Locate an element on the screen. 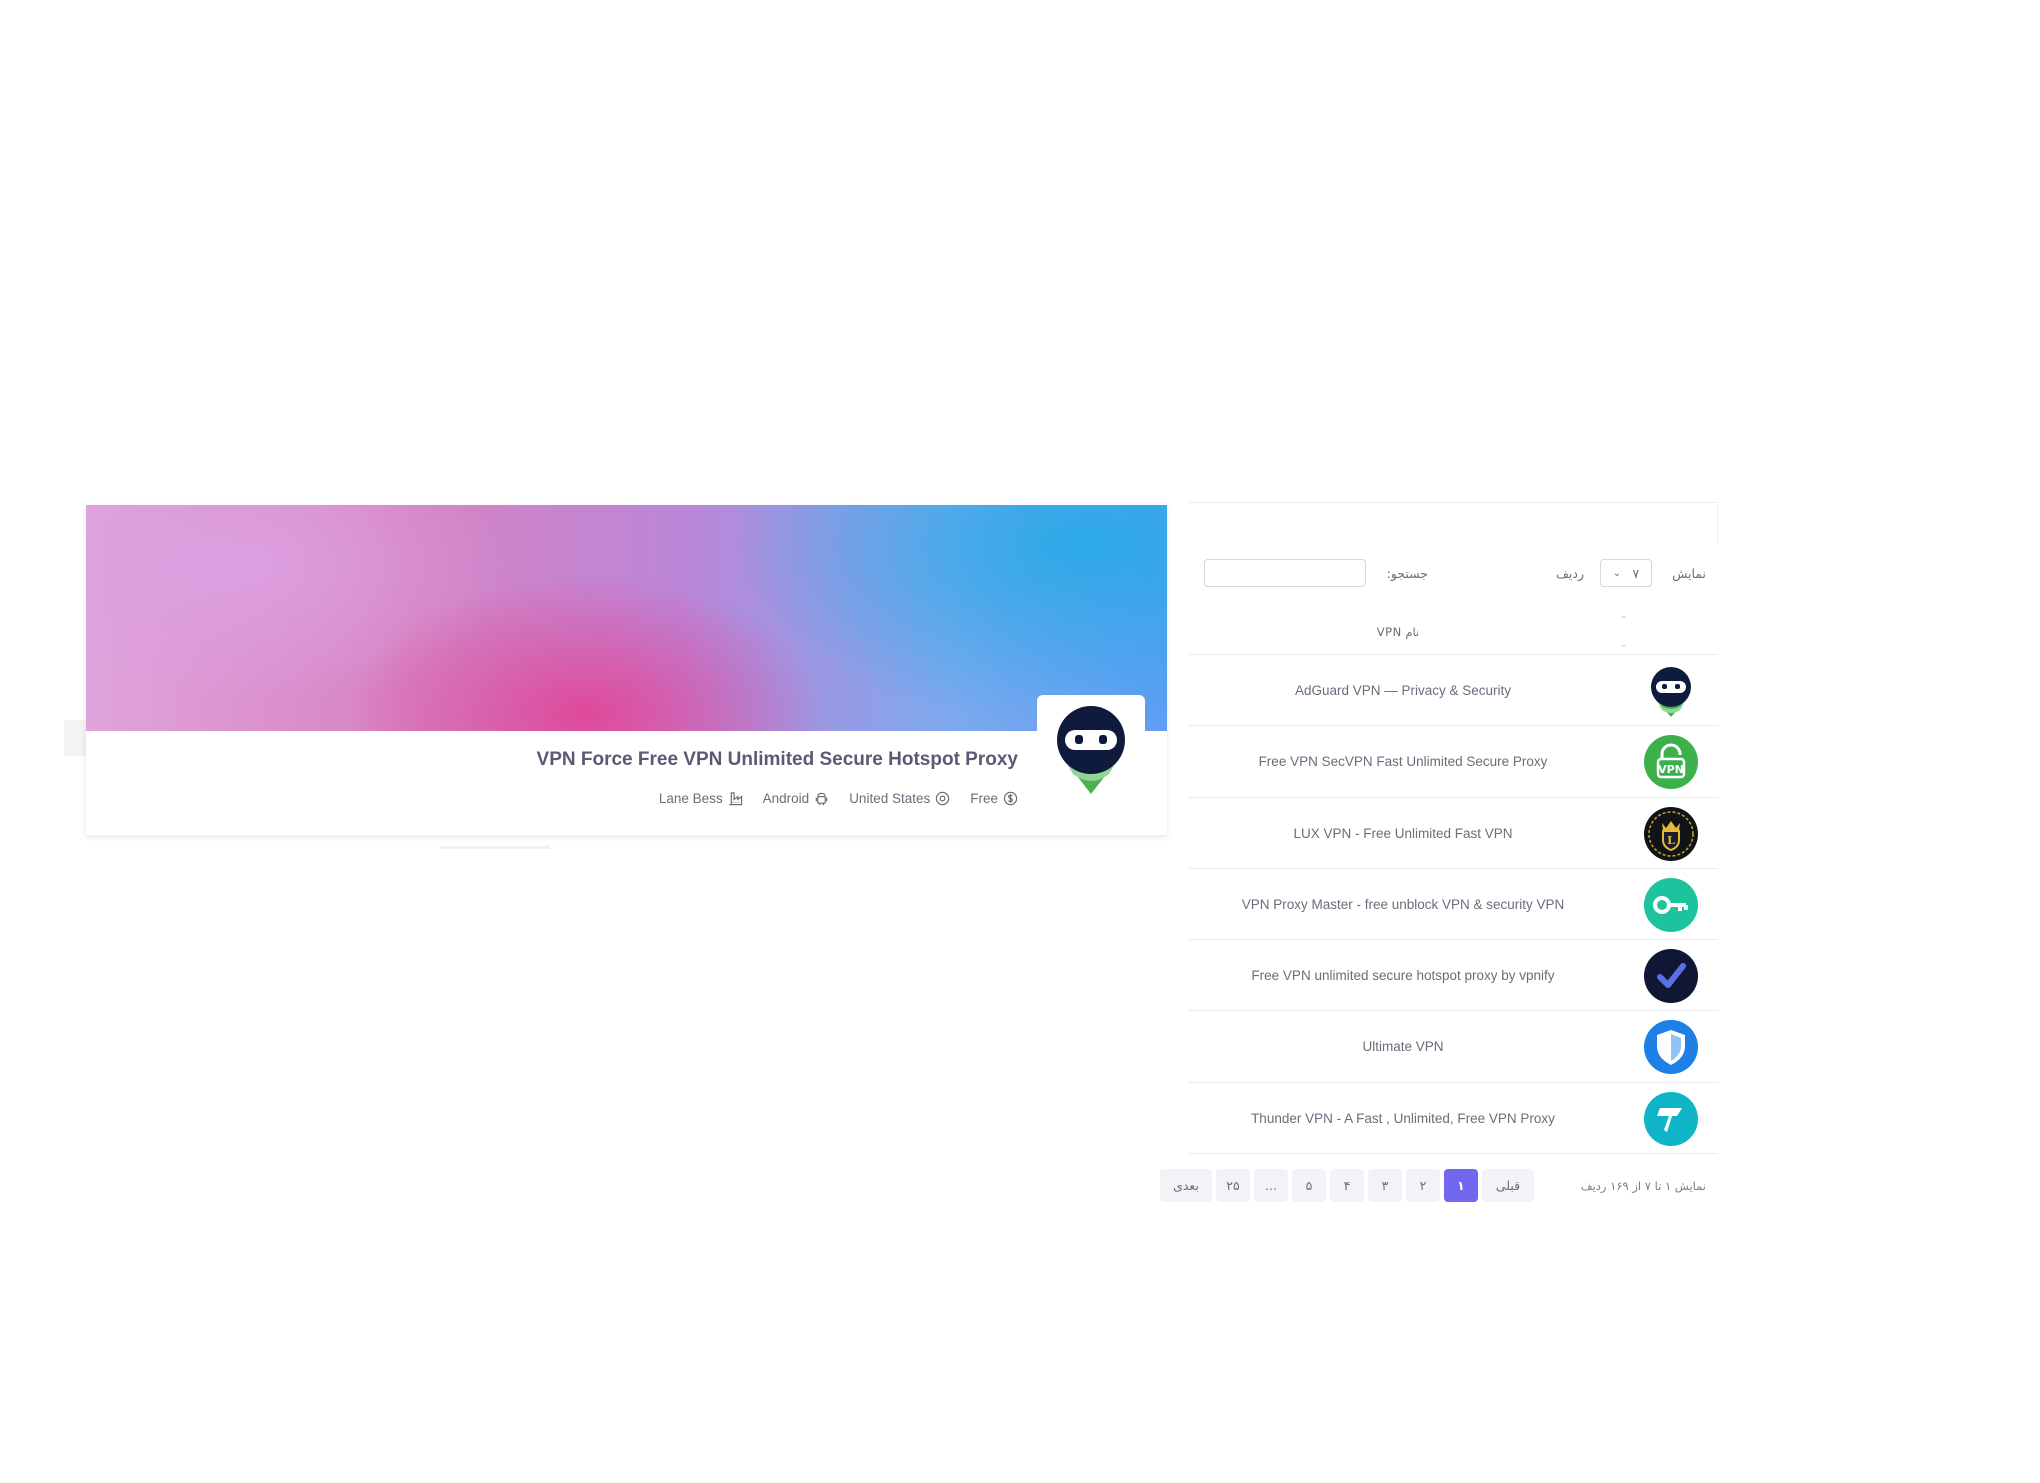  table-row: LUX VPN - Free Unlimited Fast VPN L is located at coordinates (1453, 833).